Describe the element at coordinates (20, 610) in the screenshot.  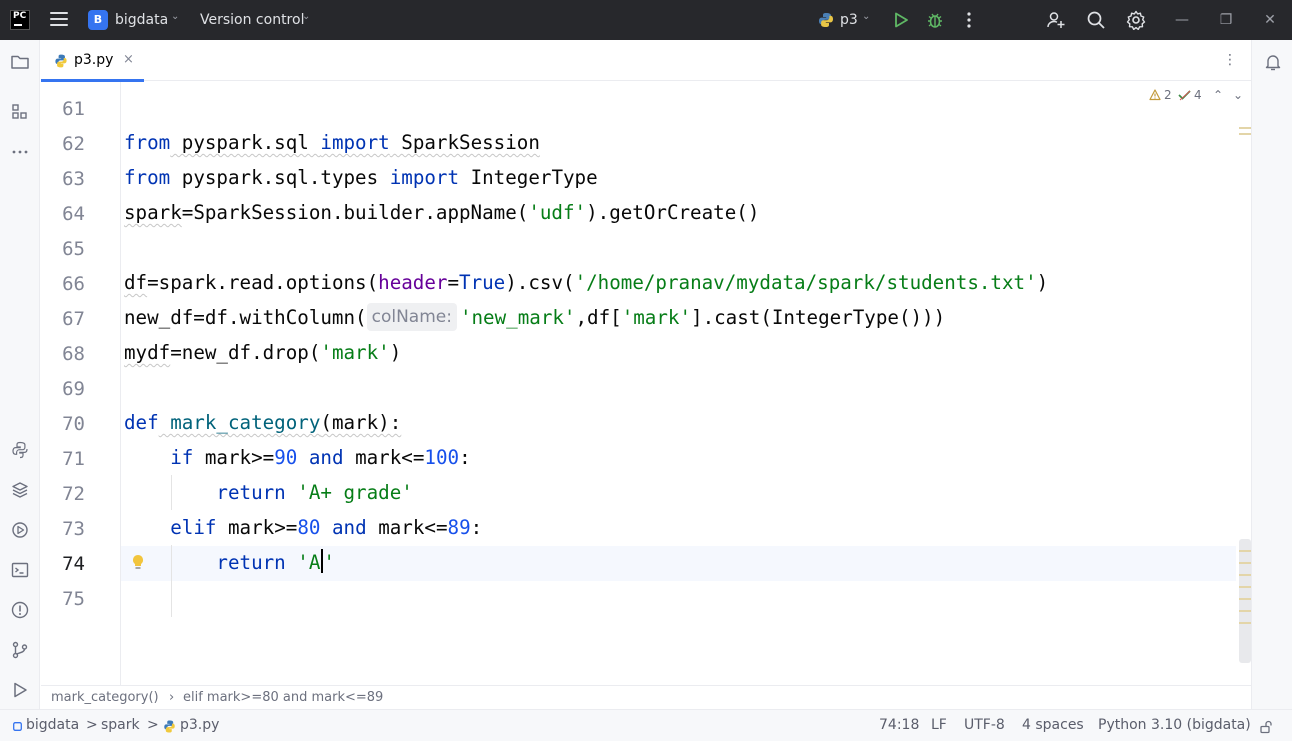
I see `problems-icon` at that location.